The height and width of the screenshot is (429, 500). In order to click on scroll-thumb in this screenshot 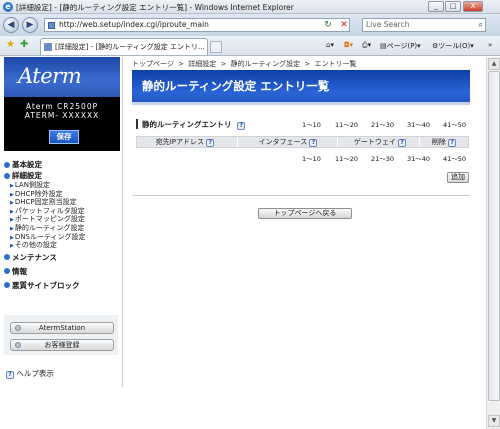, I will do `click(494, 236)`.